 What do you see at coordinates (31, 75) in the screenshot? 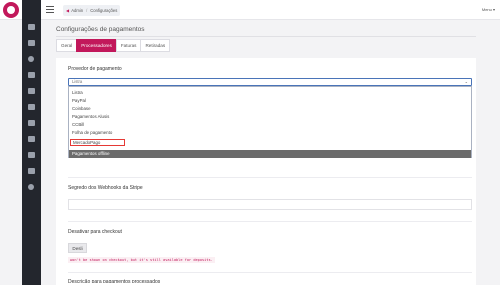
I see `cart-icon` at bounding box center [31, 75].